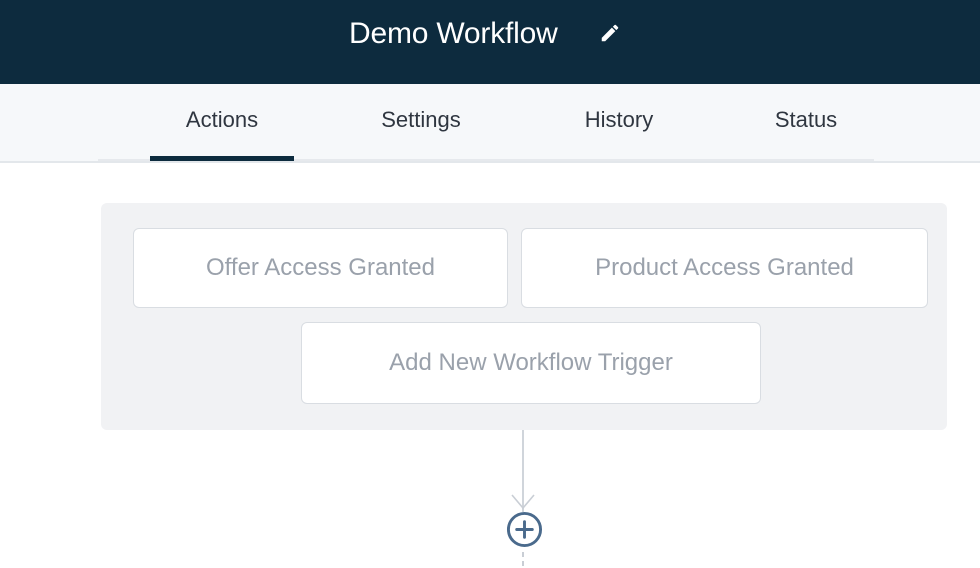 The width and height of the screenshot is (980, 568). I want to click on edit-title-button, so click(610, 33).